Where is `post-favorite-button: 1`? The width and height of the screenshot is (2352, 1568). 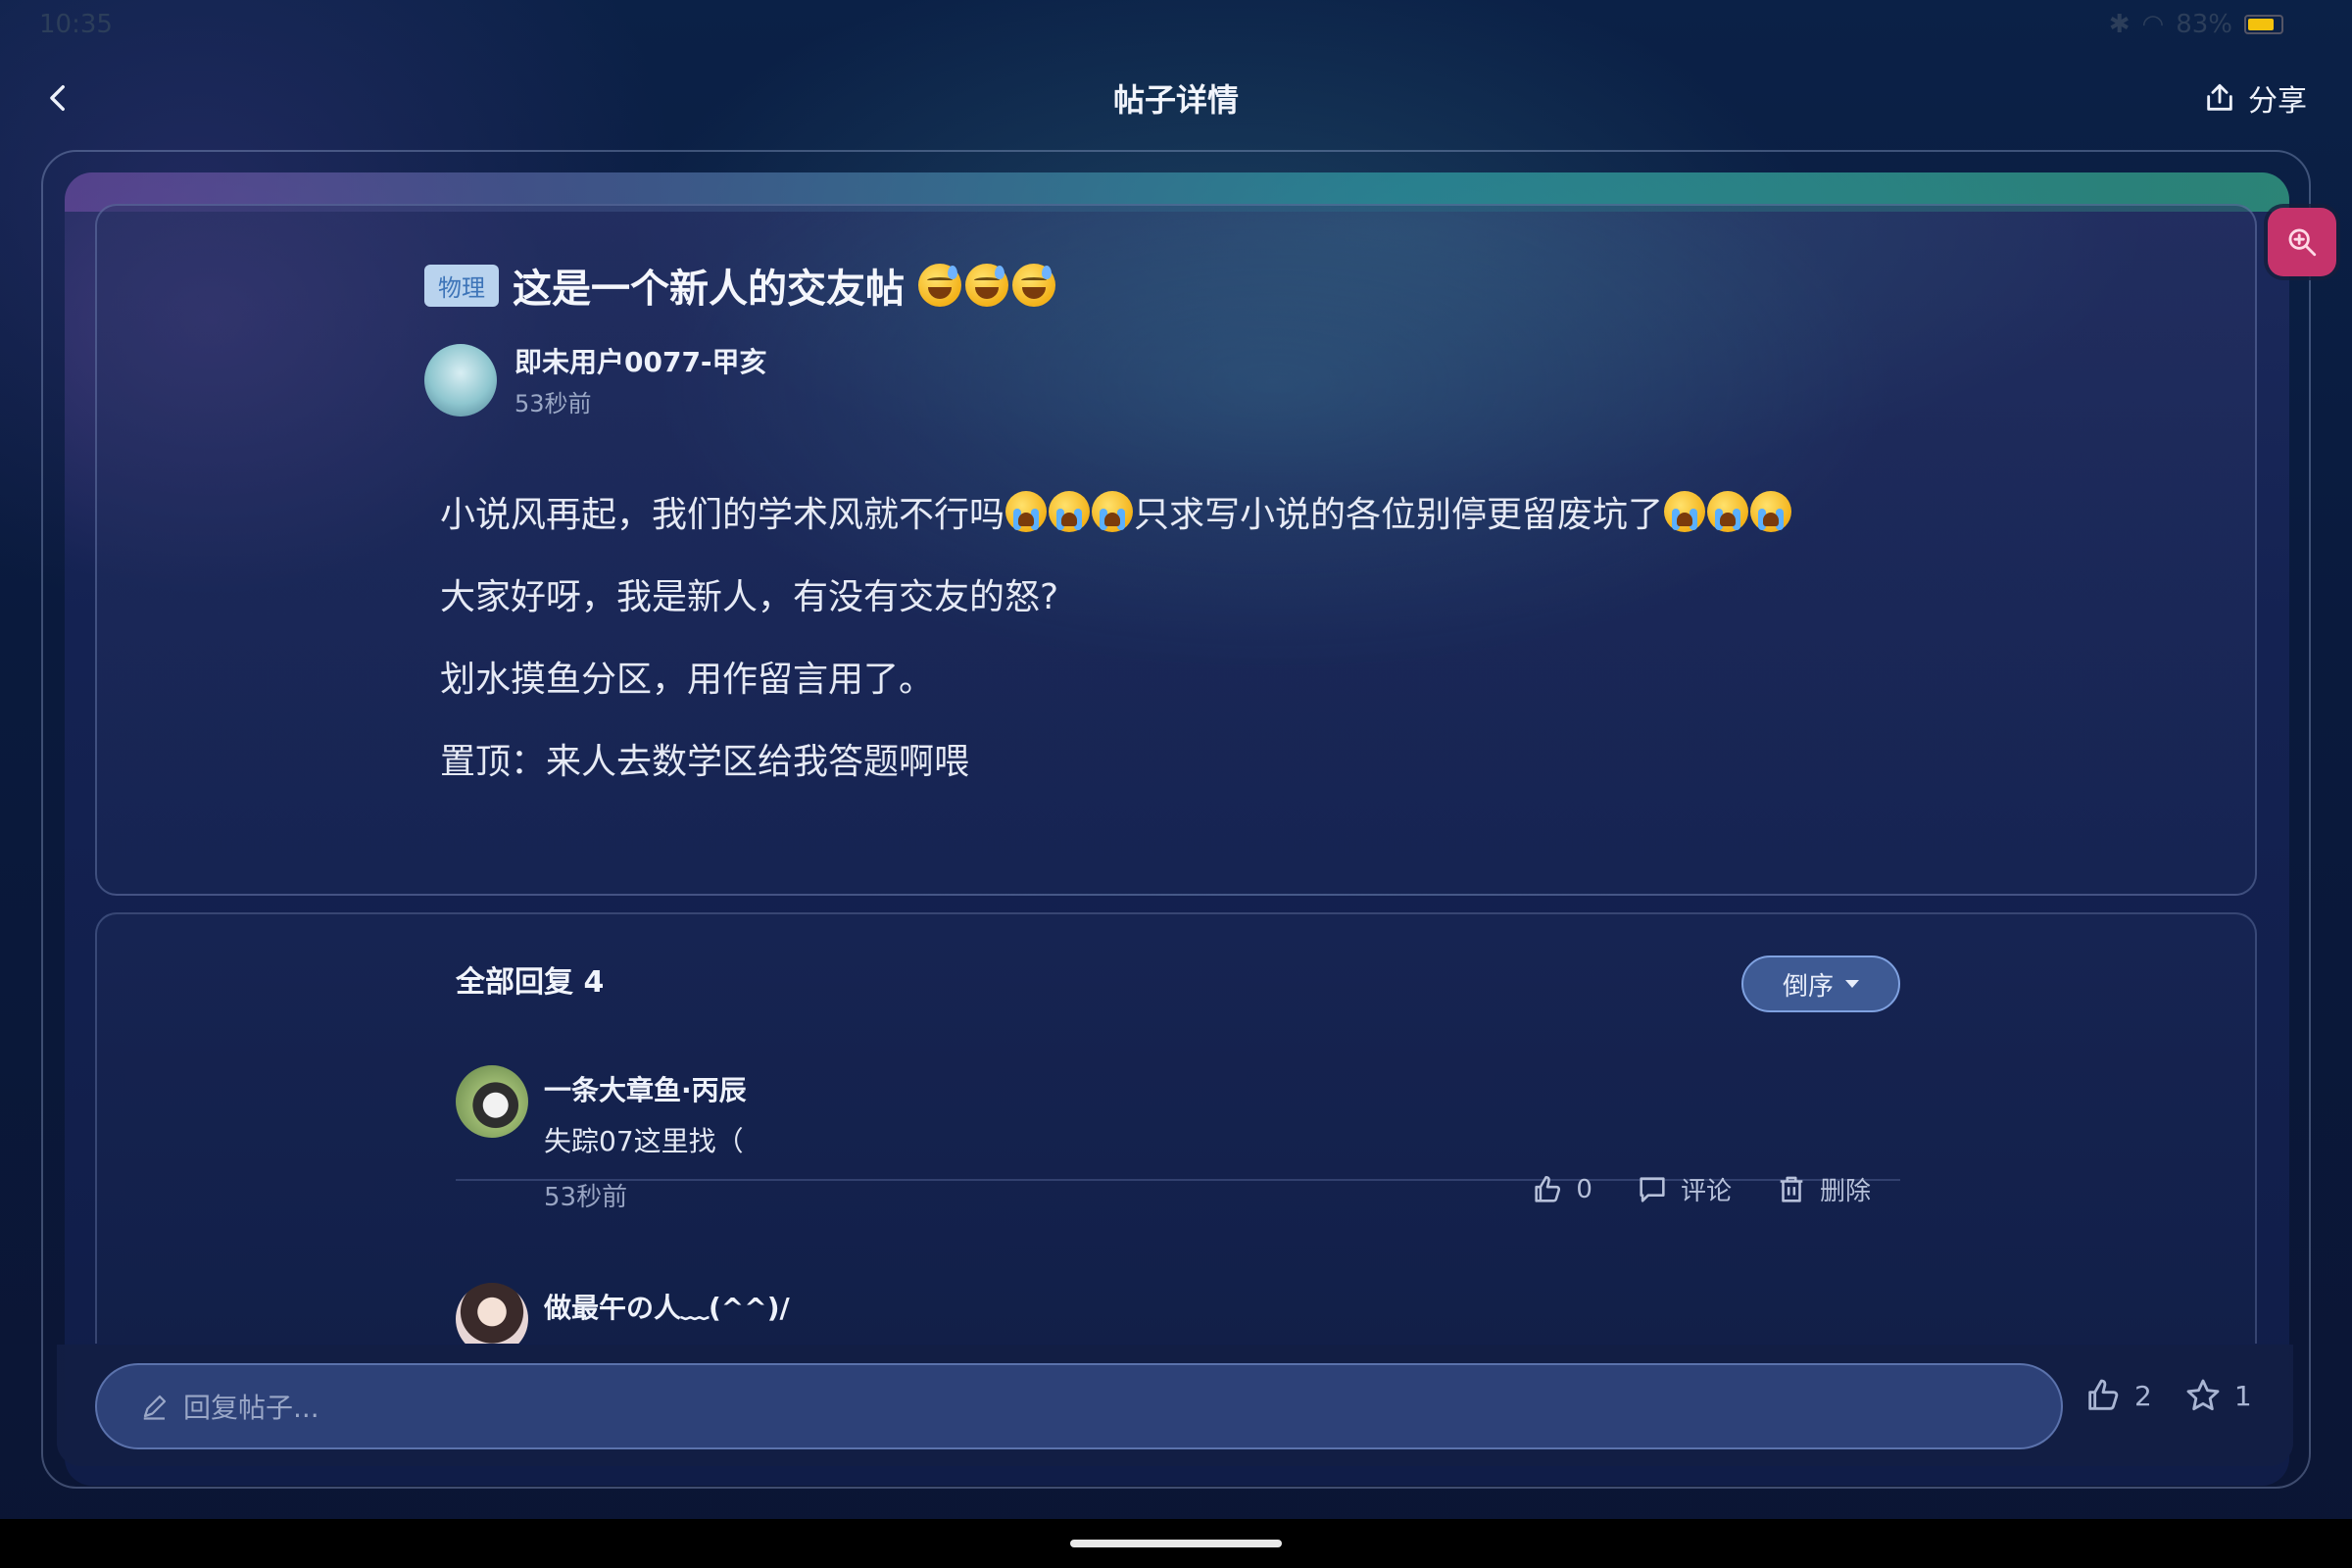 post-favorite-button: 1 is located at coordinates (2217, 1395).